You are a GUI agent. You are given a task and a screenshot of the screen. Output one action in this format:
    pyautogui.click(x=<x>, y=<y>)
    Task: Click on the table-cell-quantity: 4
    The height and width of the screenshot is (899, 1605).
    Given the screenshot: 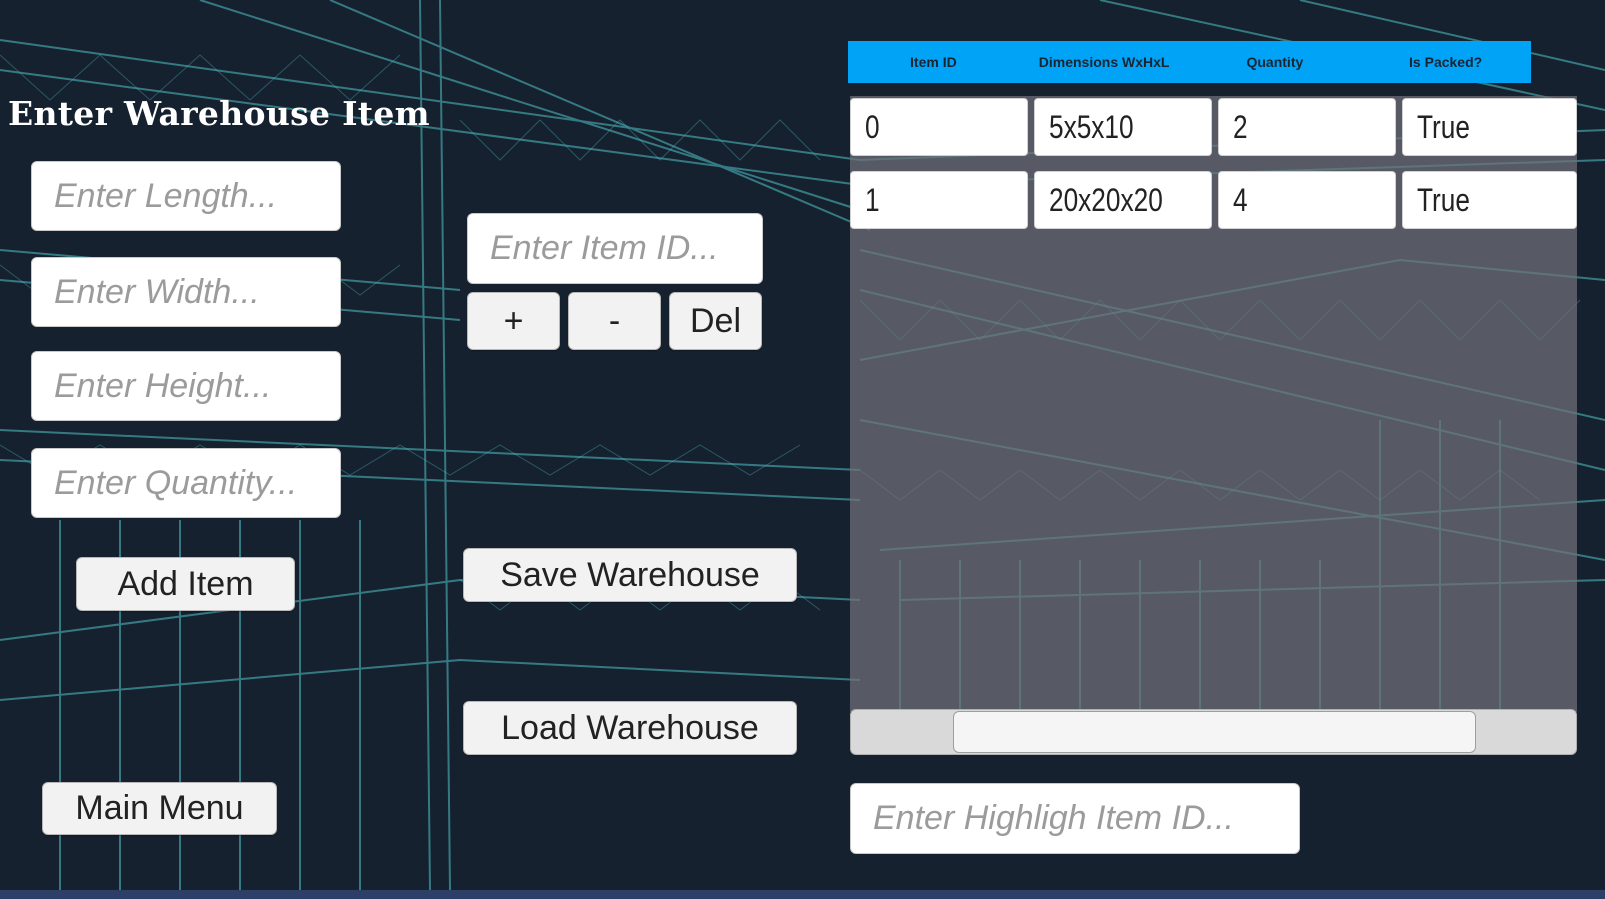 What is the action you would take?
    pyautogui.click(x=1307, y=200)
    